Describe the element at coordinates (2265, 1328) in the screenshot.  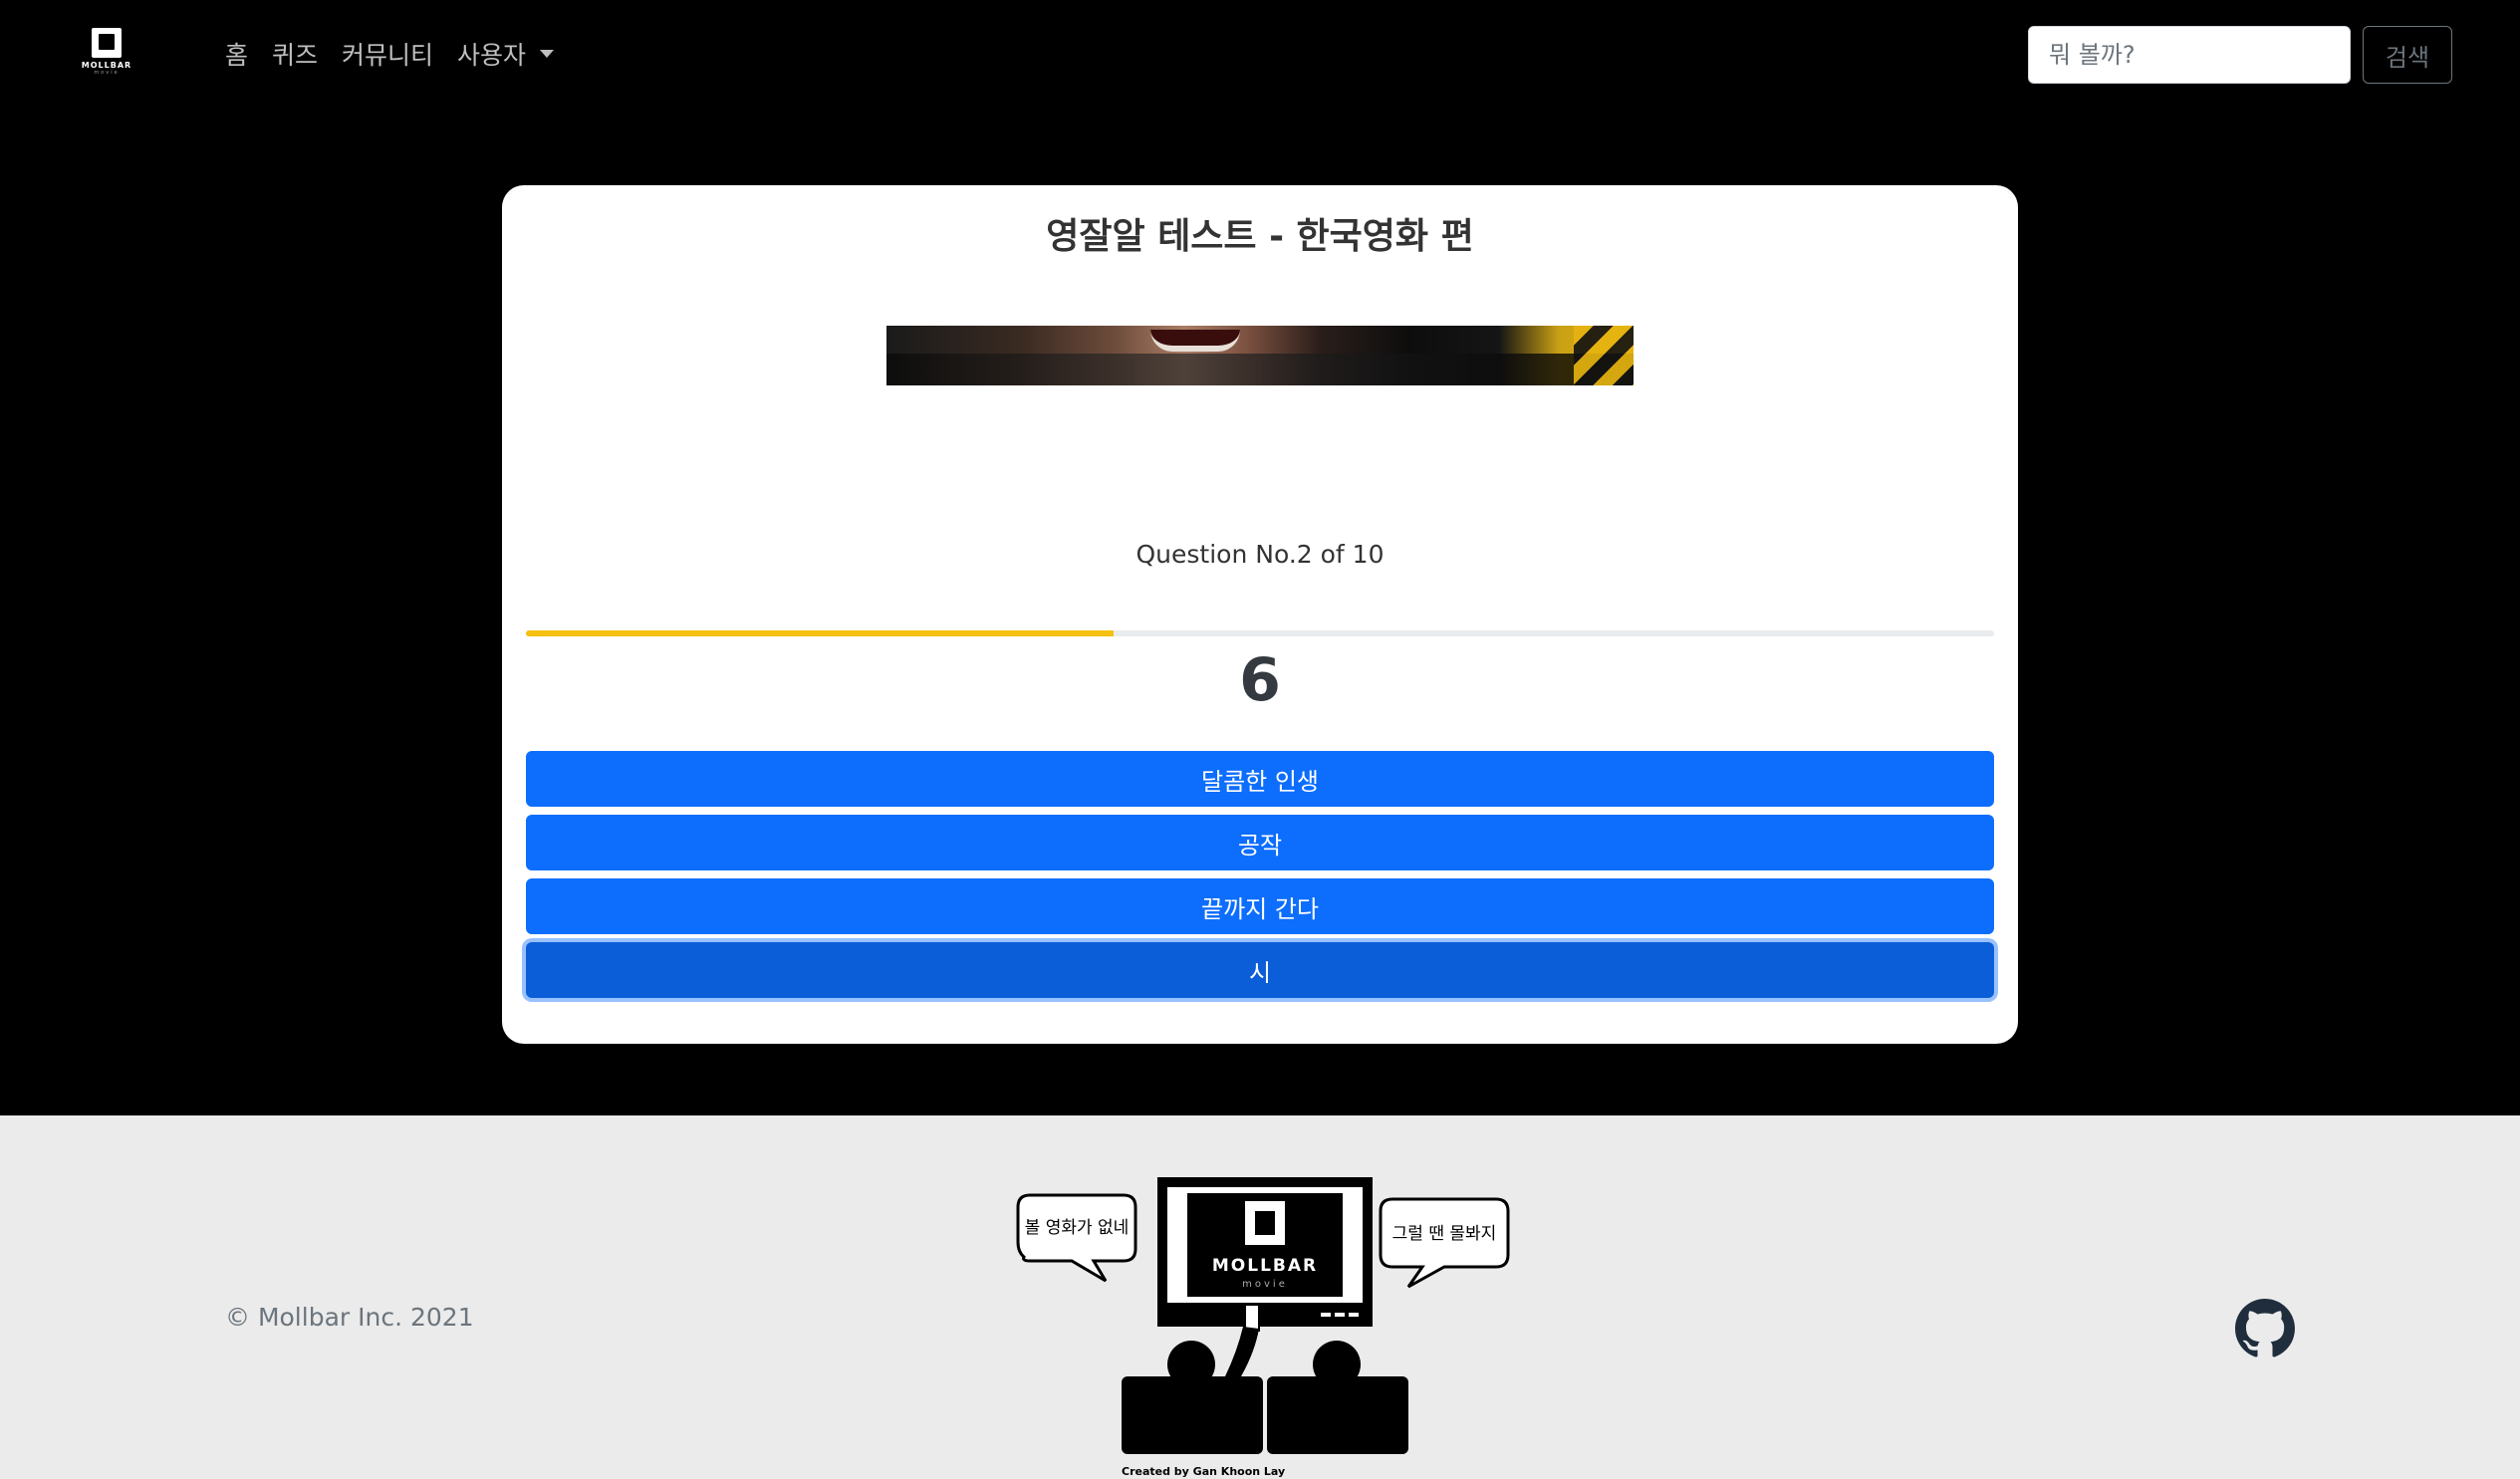
I see `github-icon` at that location.